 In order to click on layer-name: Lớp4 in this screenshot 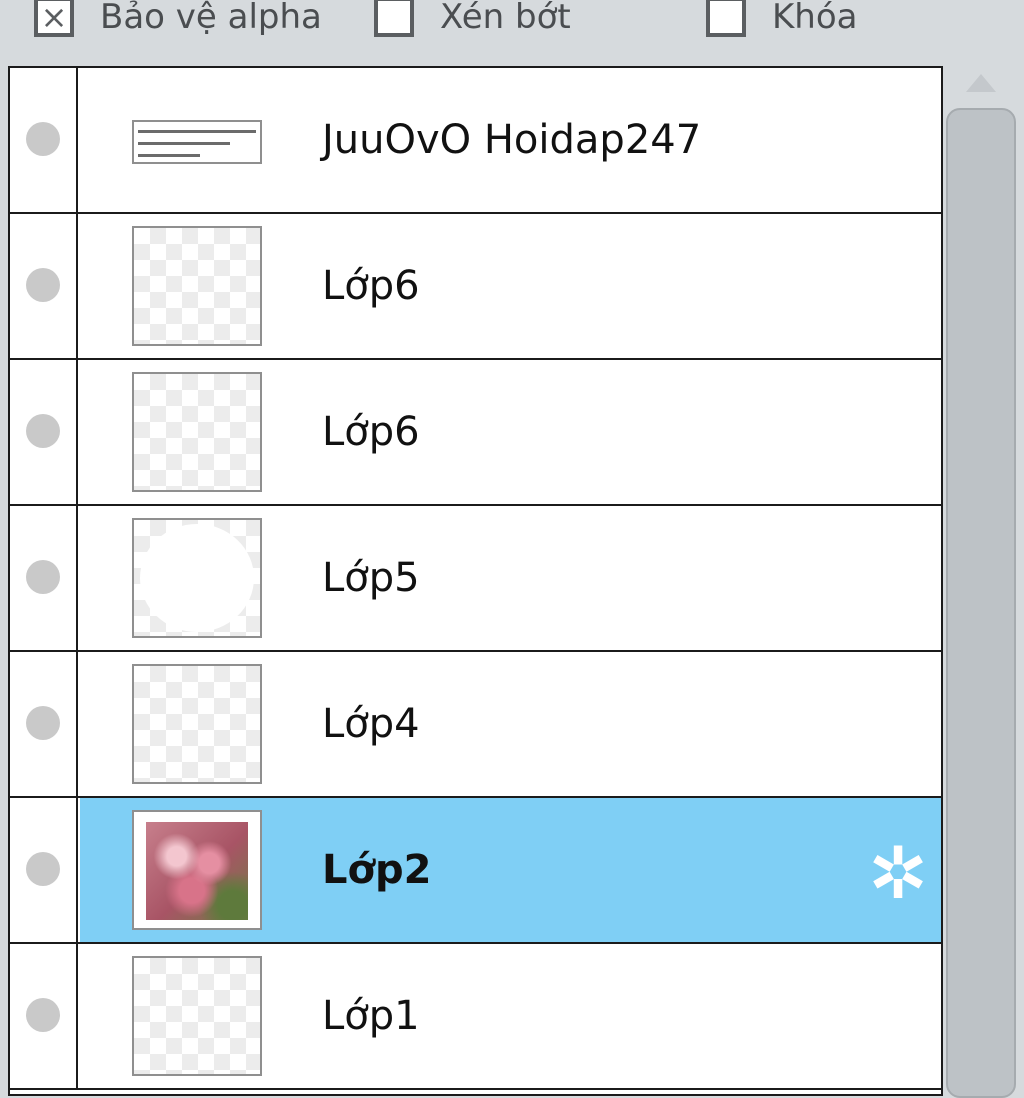, I will do `click(371, 724)`.